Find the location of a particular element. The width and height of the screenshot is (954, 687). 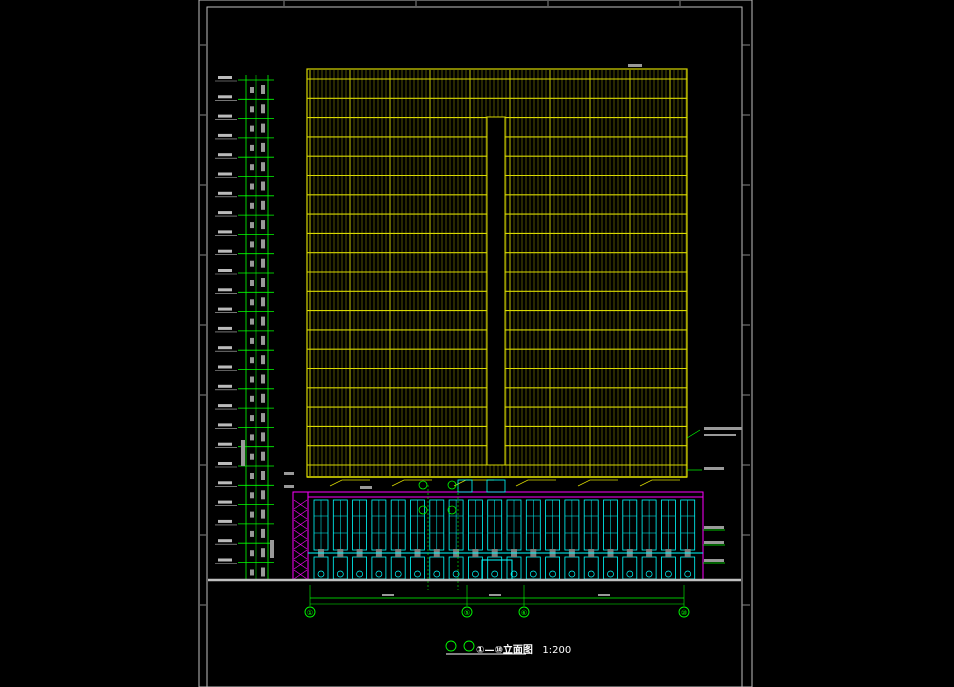

grid-label: ⑤ is located at coordinates (467, 613).